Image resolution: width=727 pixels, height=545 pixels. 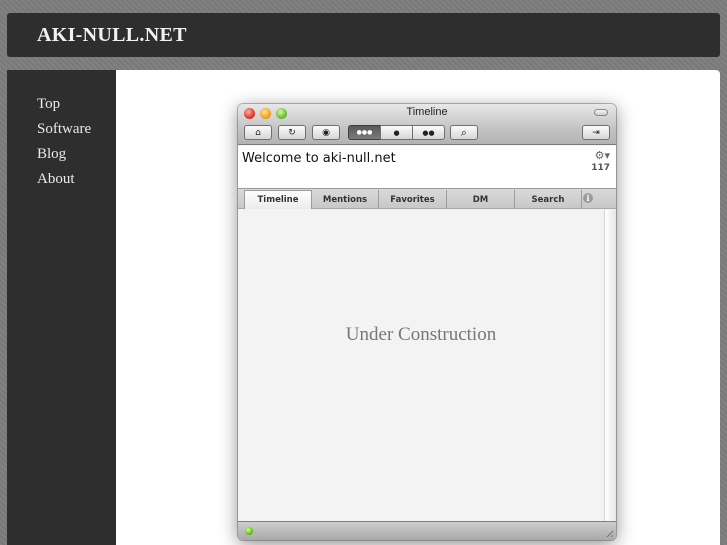 I want to click on site-title: AKI-NULL.NET, so click(x=112, y=35).